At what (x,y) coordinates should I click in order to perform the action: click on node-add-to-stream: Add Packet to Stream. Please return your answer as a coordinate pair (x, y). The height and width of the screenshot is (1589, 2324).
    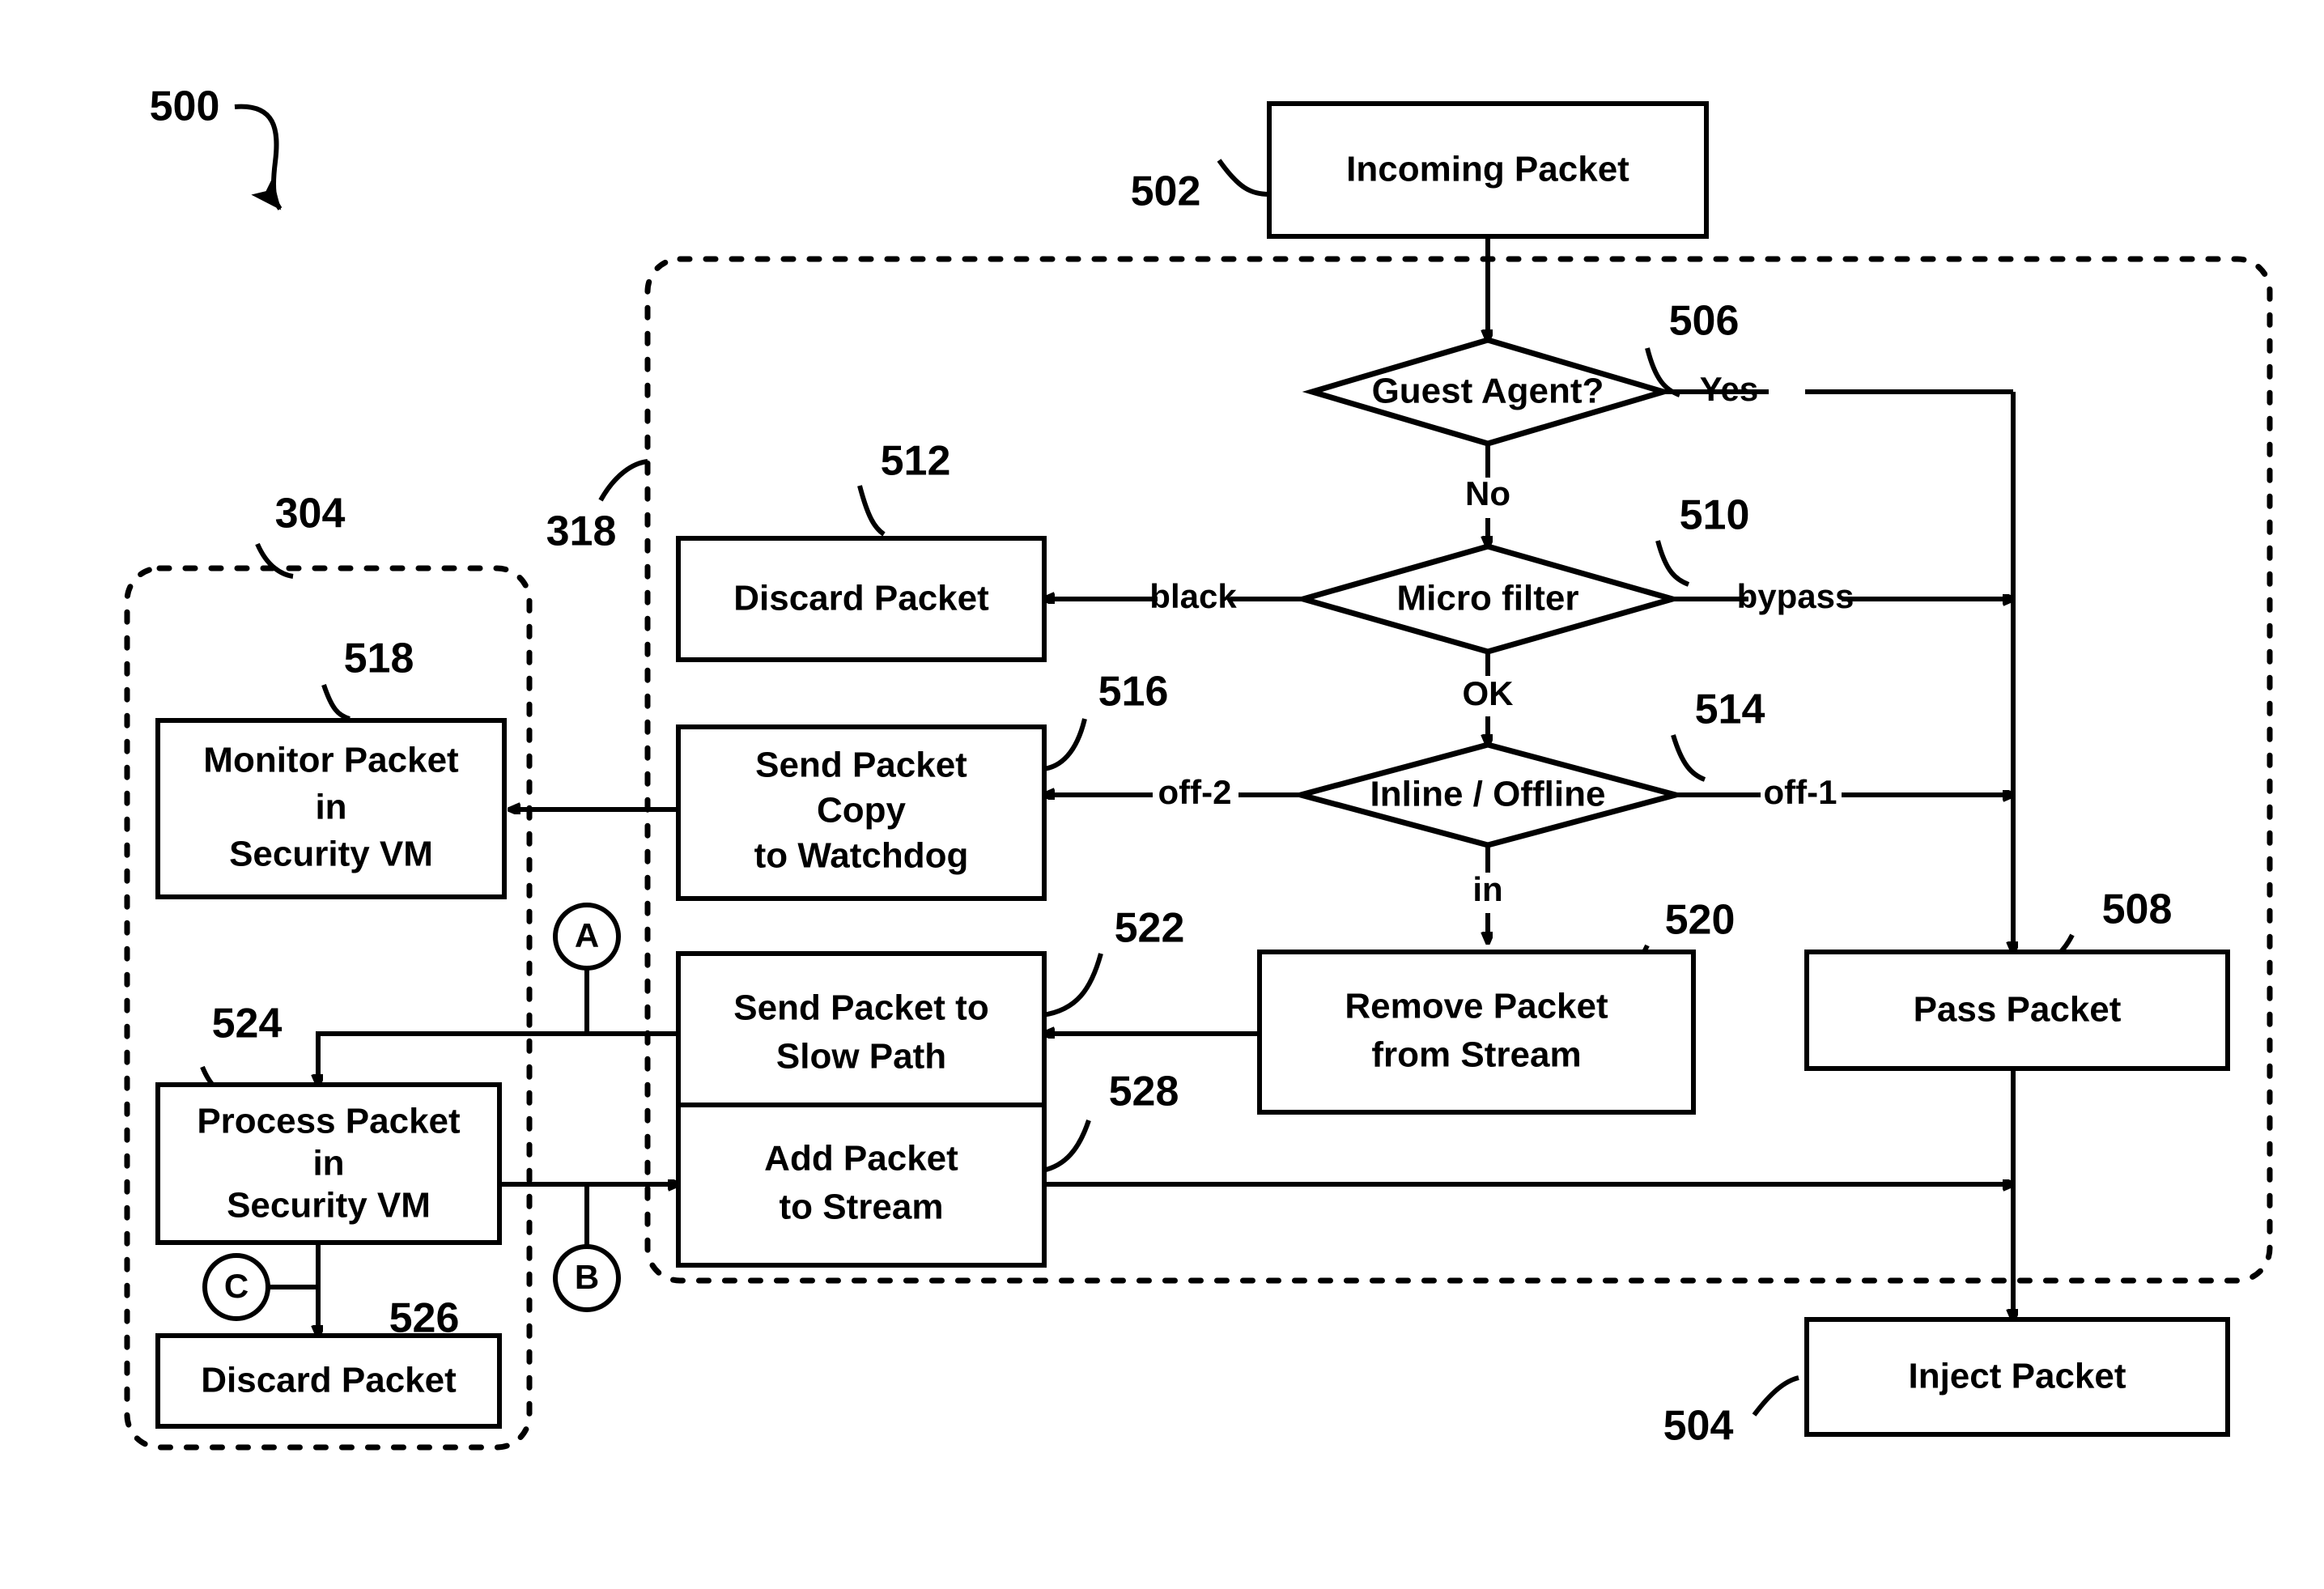
    Looking at the image, I should click on (861, 1185).